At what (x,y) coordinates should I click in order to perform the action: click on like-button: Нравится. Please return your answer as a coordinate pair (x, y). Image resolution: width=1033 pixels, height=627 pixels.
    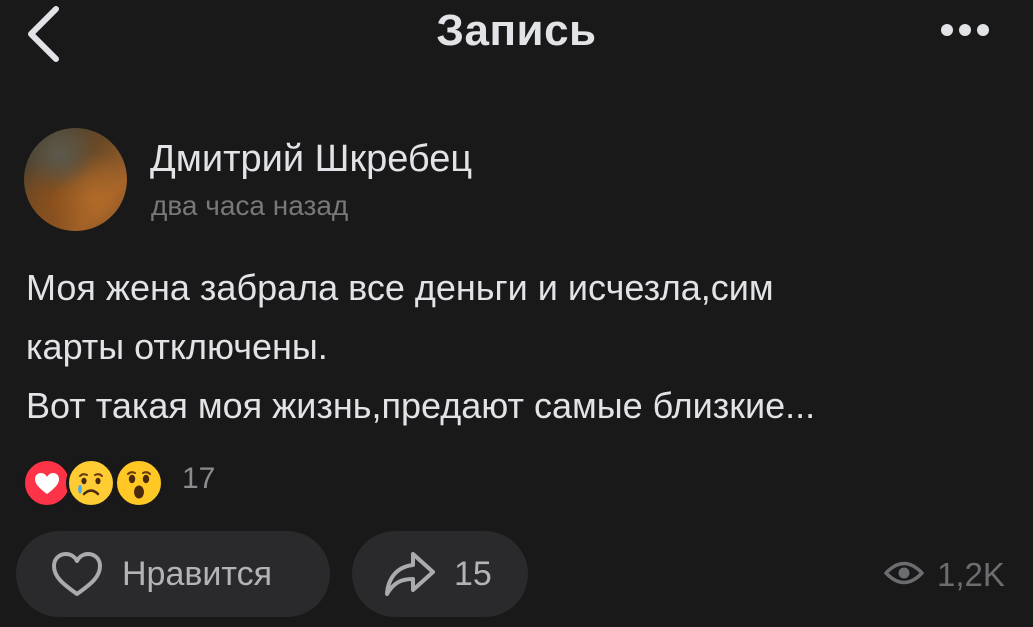
    Looking at the image, I should click on (173, 574).